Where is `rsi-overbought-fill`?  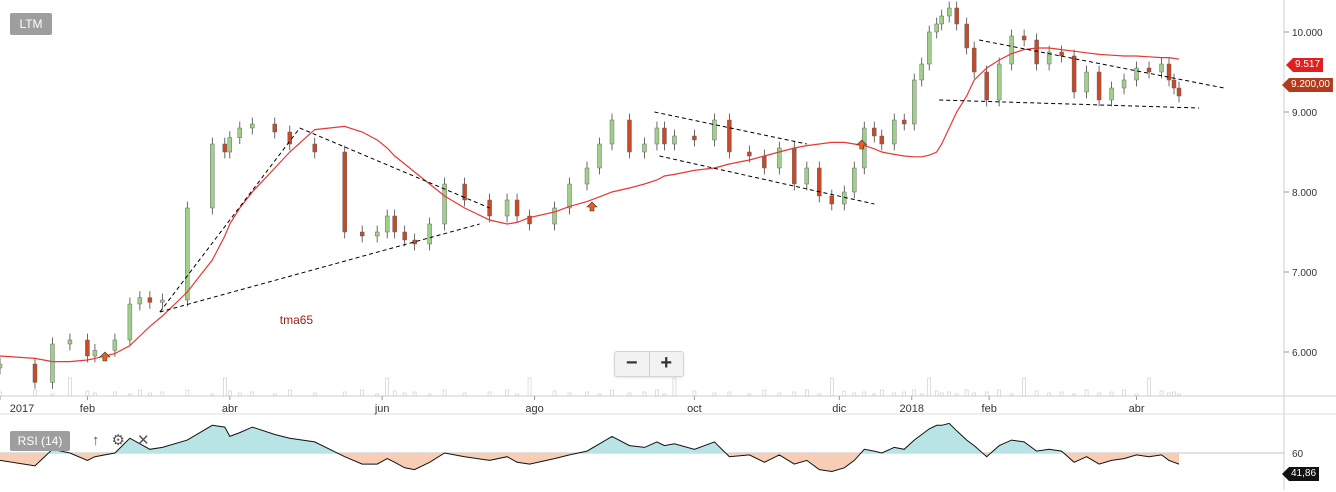 rsi-overbought-fill is located at coordinates (589, 438).